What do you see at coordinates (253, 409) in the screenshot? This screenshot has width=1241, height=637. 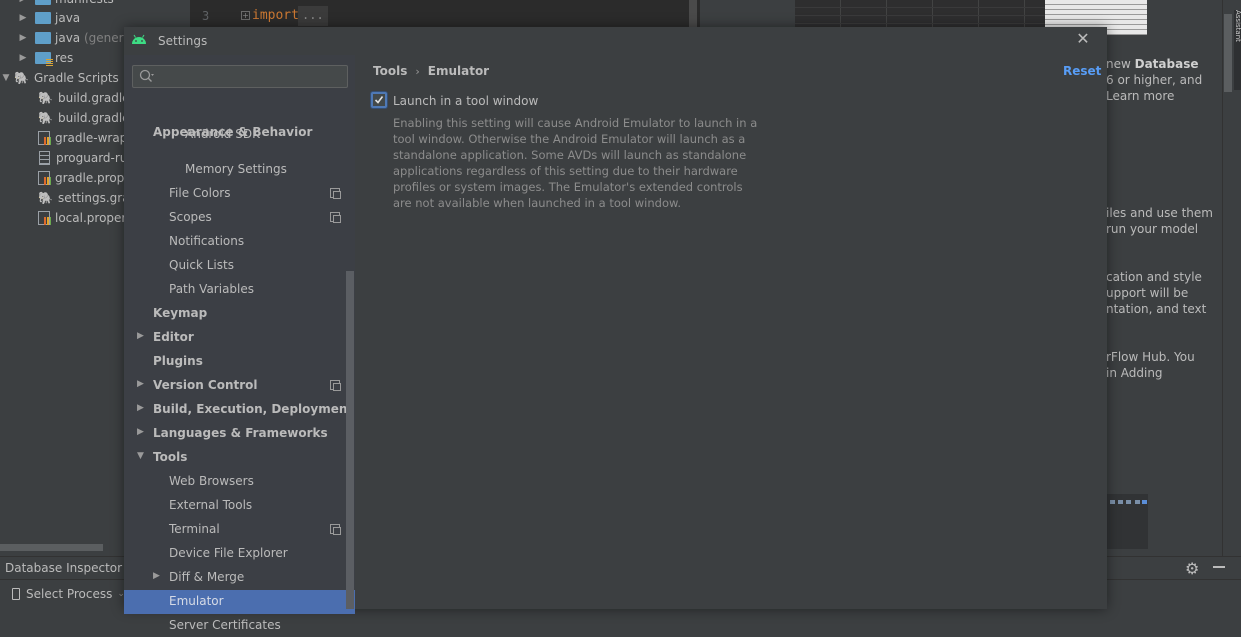 I see `nav-item-build-execution-deployment: Build, Execution, Deployment` at bounding box center [253, 409].